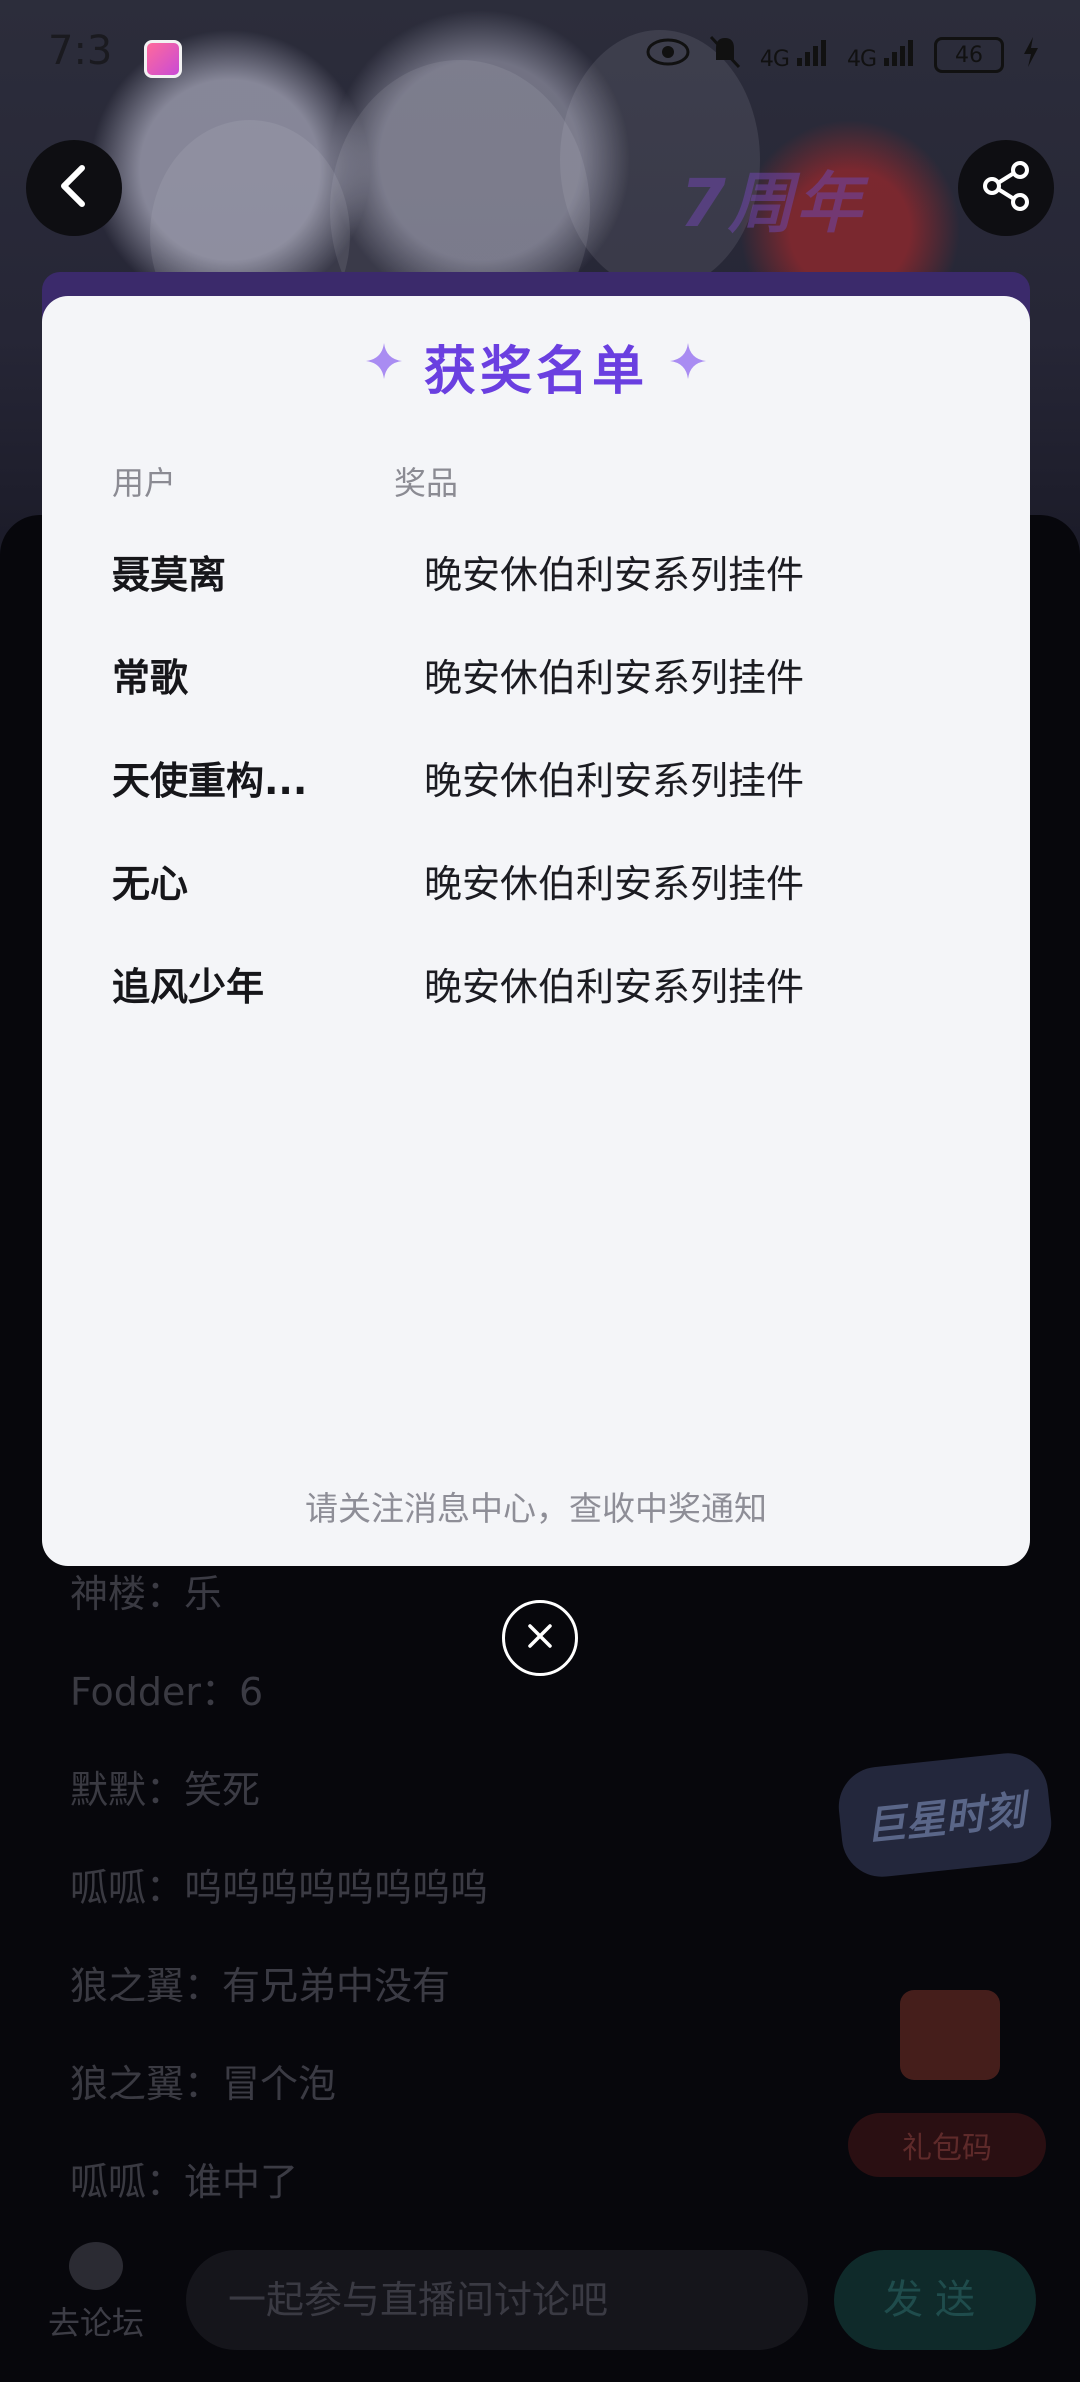 Image resolution: width=1080 pixels, height=2382 pixels. I want to click on gift-box-icon, so click(950, 2035).